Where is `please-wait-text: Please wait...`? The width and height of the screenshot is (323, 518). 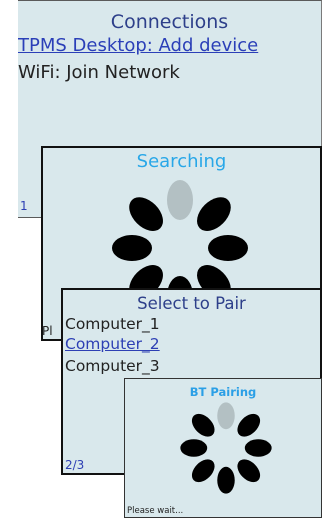 please-wait-text: Please wait... is located at coordinates (155, 511).